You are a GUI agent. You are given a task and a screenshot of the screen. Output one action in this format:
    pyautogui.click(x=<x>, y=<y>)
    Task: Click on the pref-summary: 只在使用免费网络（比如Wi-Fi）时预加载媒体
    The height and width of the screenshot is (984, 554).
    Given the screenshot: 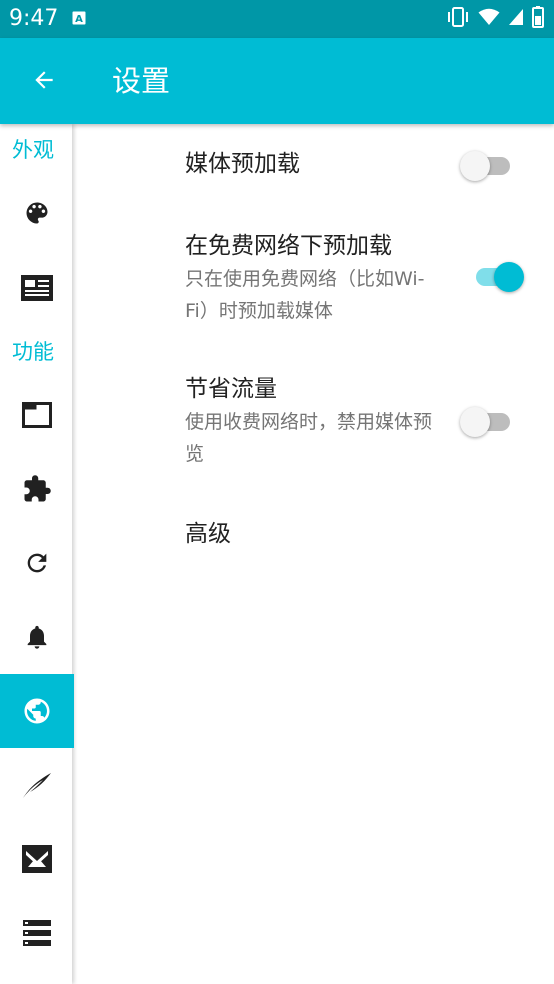 What is the action you would take?
    pyautogui.click(x=305, y=295)
    